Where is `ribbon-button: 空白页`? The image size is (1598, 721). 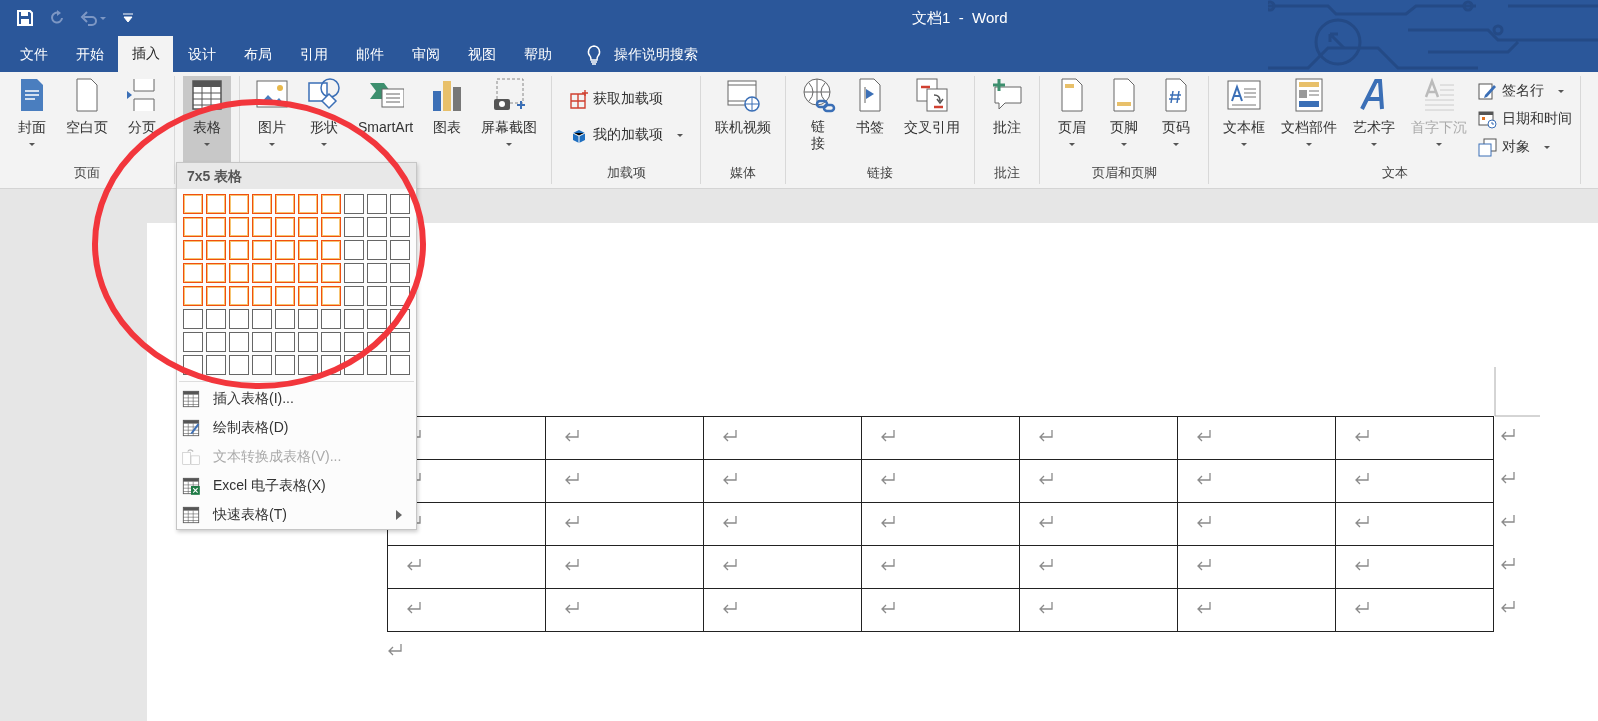
ribbon-button: 空白页 is located at coordinates (87, 120).